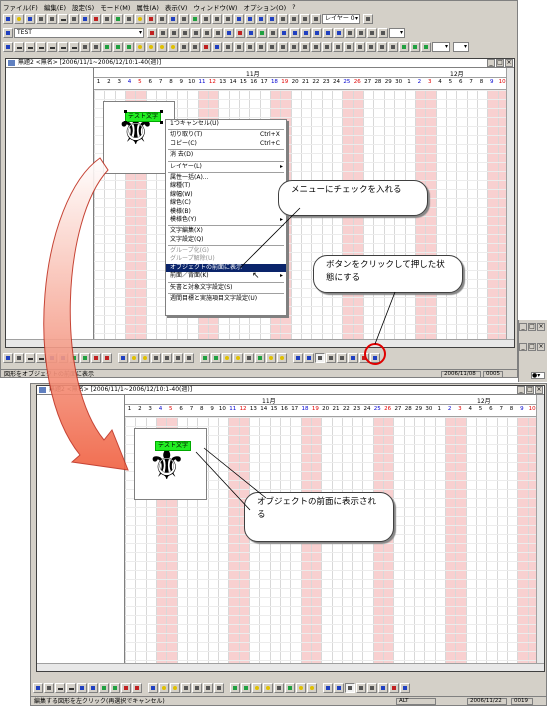  What do you see at coordinates (226, 203) in the screenshot?
I see `context-menu-item: 線色(C)` at bounding box center [226, 203].